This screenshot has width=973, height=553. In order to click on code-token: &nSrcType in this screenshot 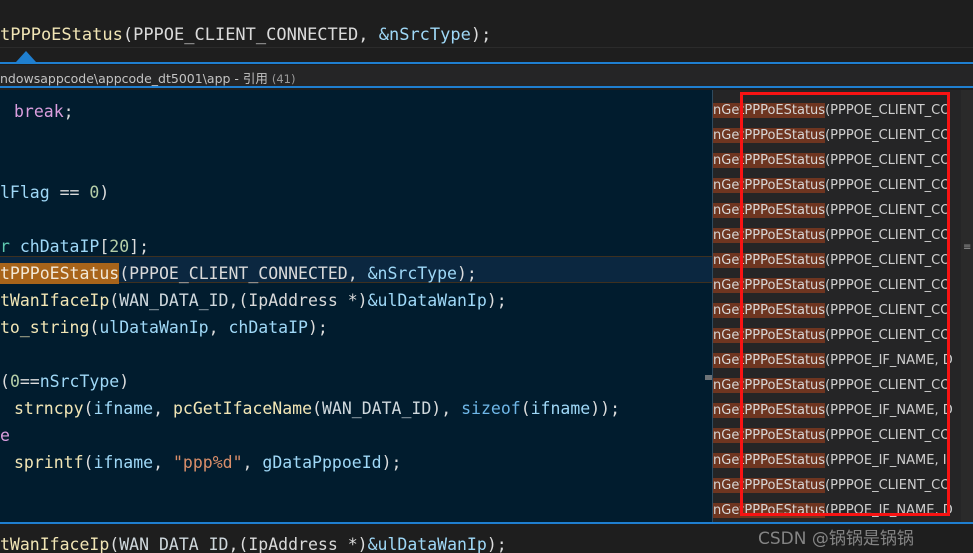, I will do `click(424, 35)`.